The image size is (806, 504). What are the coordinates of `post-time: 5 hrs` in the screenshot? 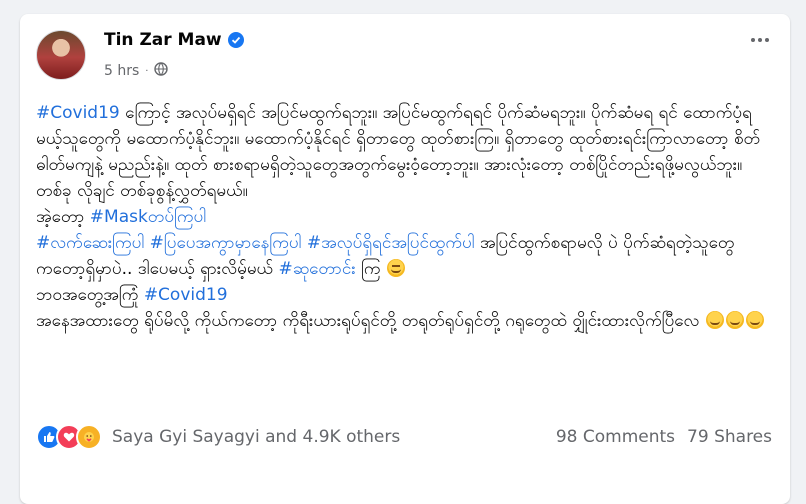 It's located at (121, 71).